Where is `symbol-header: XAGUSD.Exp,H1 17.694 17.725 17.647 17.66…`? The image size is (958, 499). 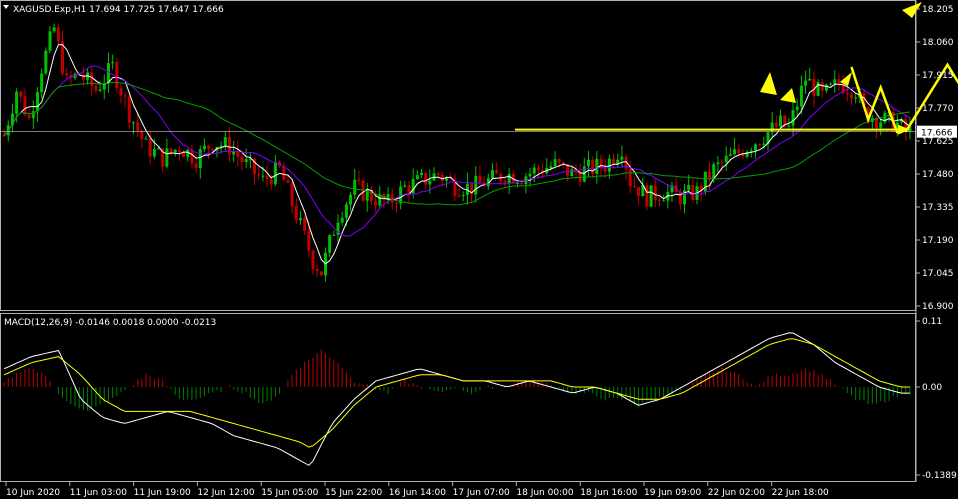
symbol-header: XAGUSD.Exp,H1 17.694 17.725 17.647 17.66… is located at coordinates (113, 10).